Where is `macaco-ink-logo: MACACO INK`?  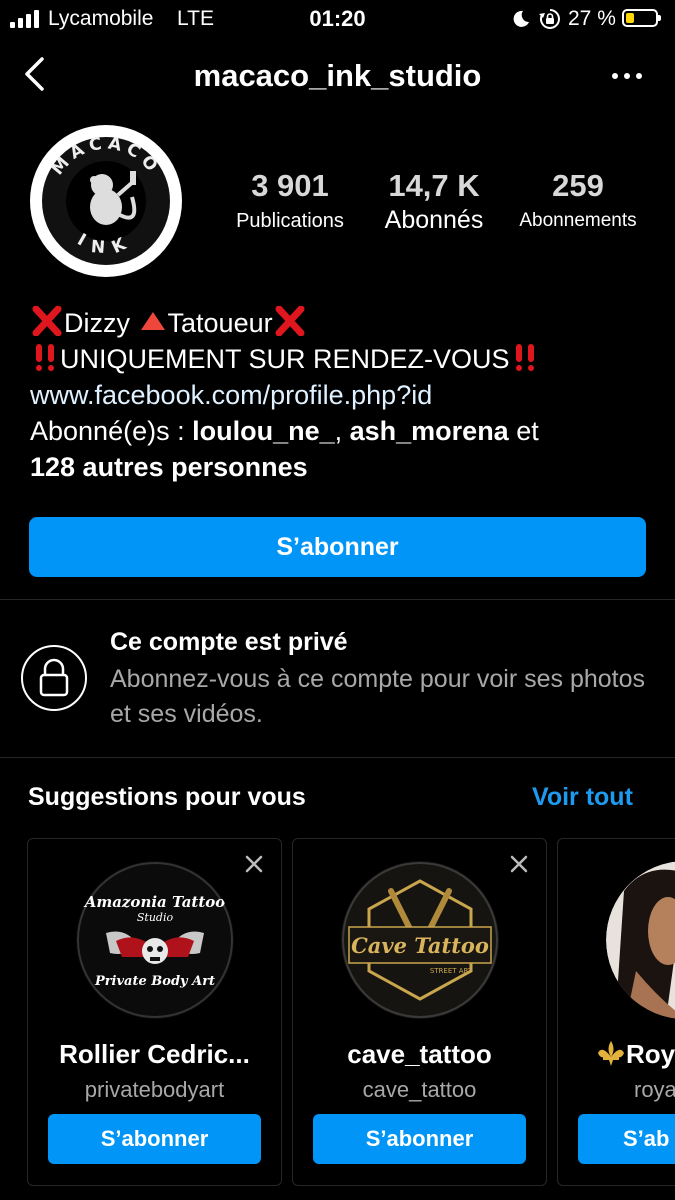 macaco-ink-logo: MACACO INK is located at coordinates (106, 201).